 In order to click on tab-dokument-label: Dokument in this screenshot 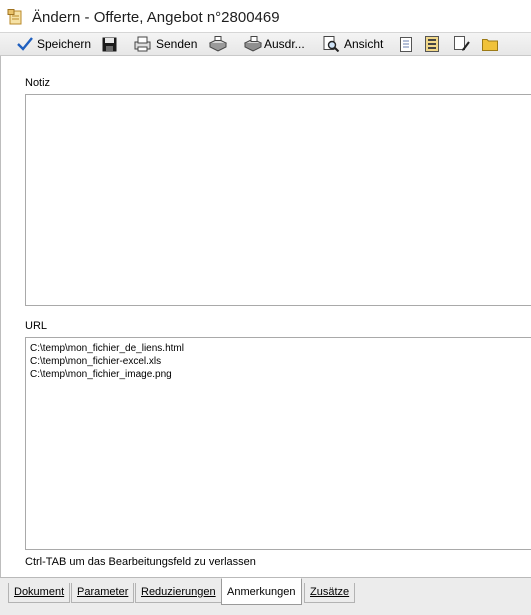, I will do `click(39, 592)`.